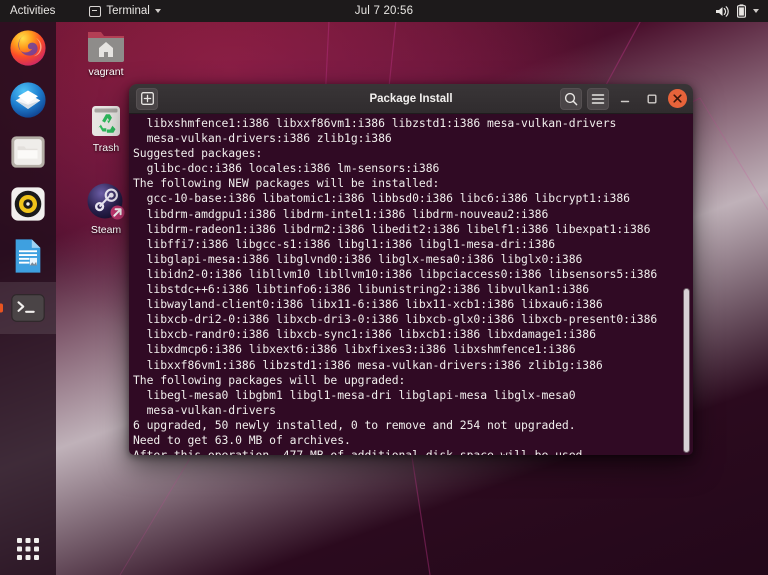 This screenshot has width=768, height=575. I want to click on minimize-button, so click(625, 99).